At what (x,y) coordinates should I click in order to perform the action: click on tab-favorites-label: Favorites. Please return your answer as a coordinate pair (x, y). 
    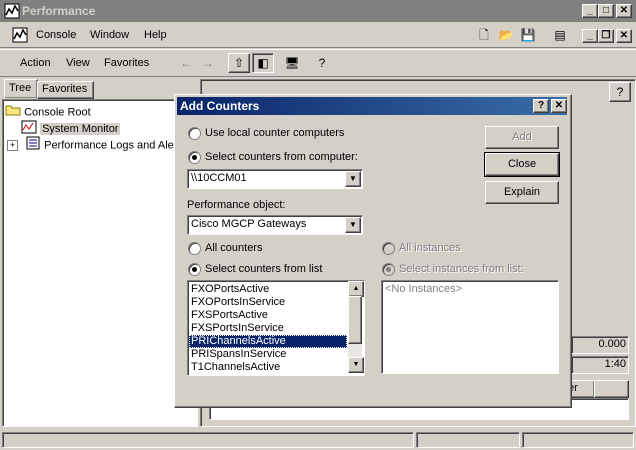
    Looking at the image, I should click on (65, 89).